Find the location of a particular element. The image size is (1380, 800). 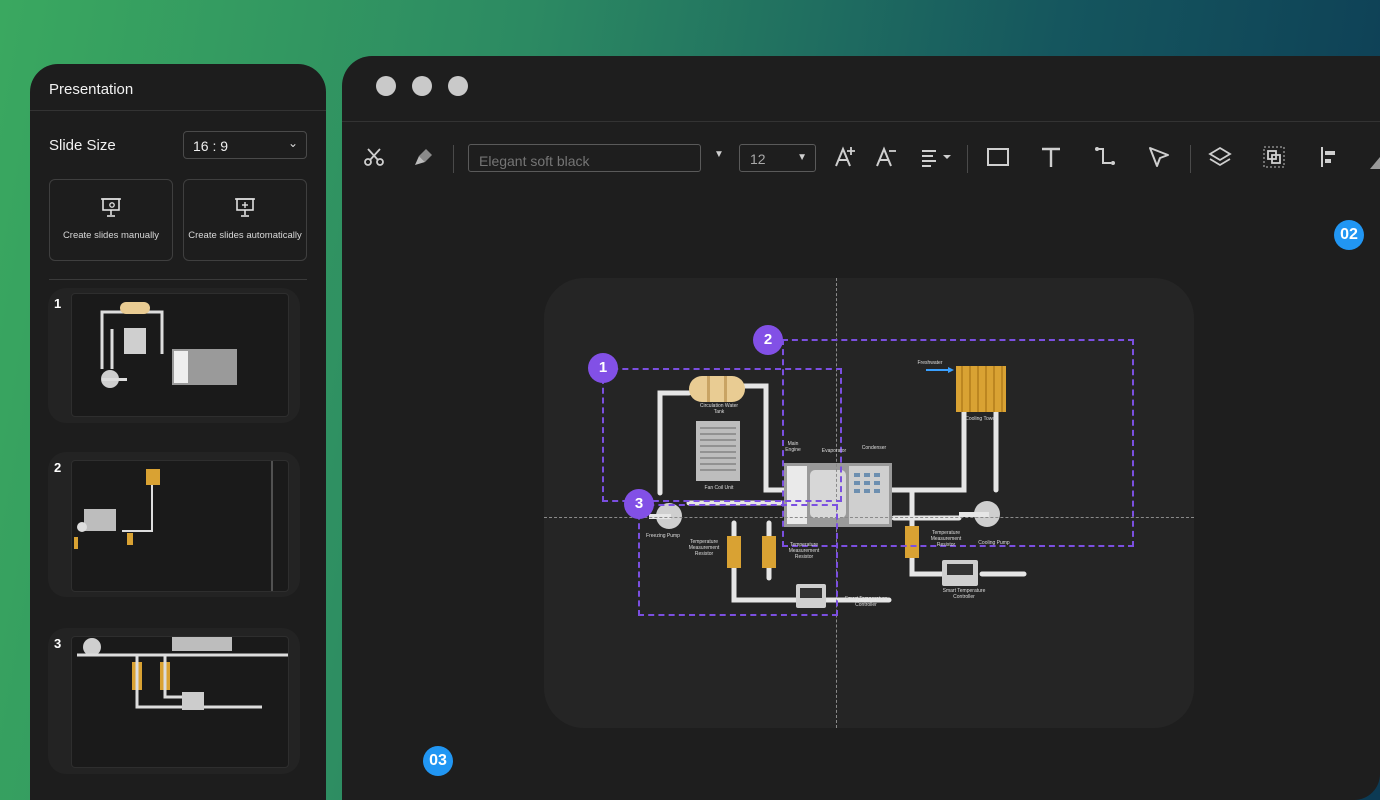

step-badge-02: 02 is located at coordinates (1349, 235).